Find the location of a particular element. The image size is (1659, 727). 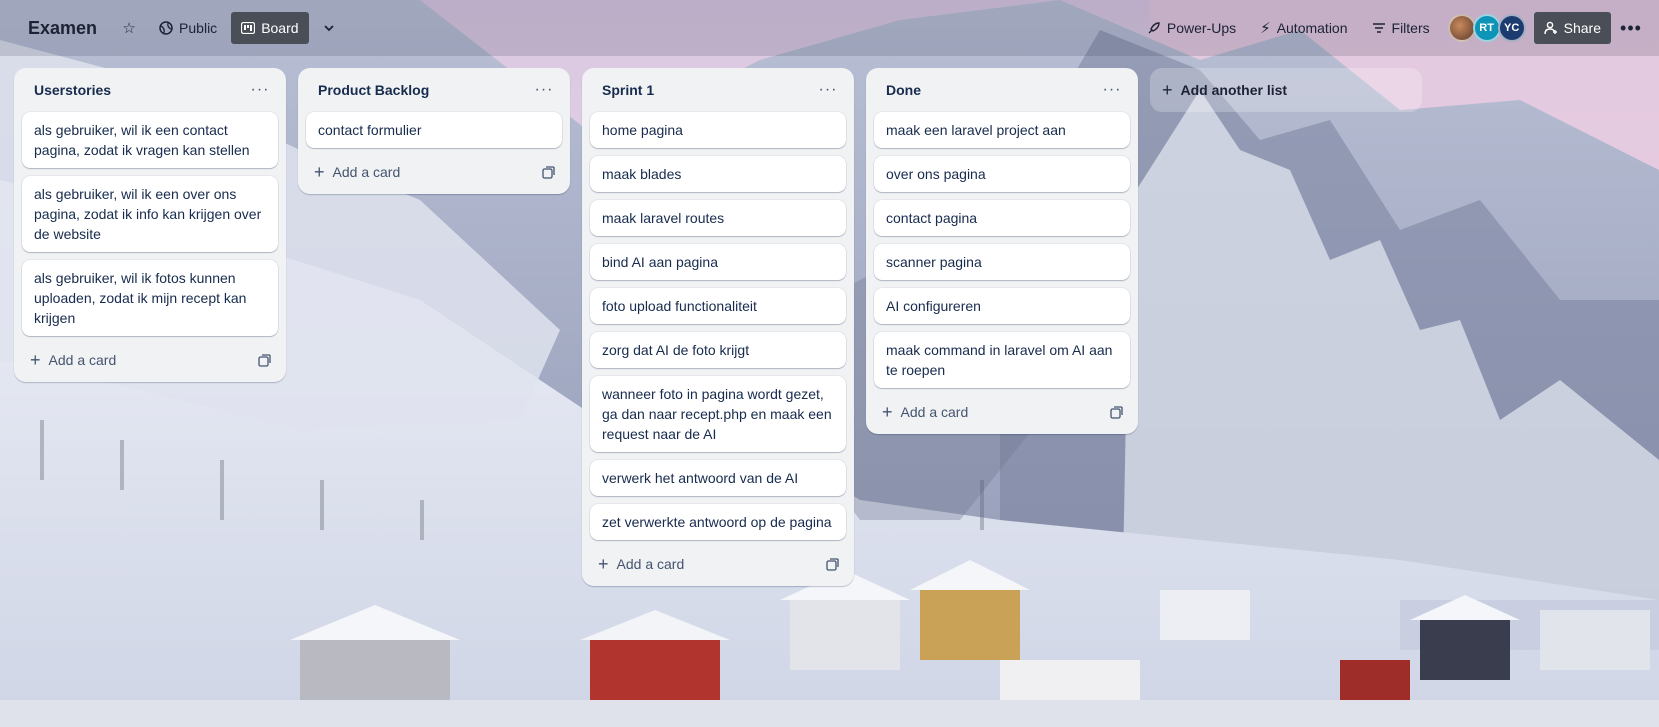

card: maak een laravel project aan is located at coordinates (1002, 130).